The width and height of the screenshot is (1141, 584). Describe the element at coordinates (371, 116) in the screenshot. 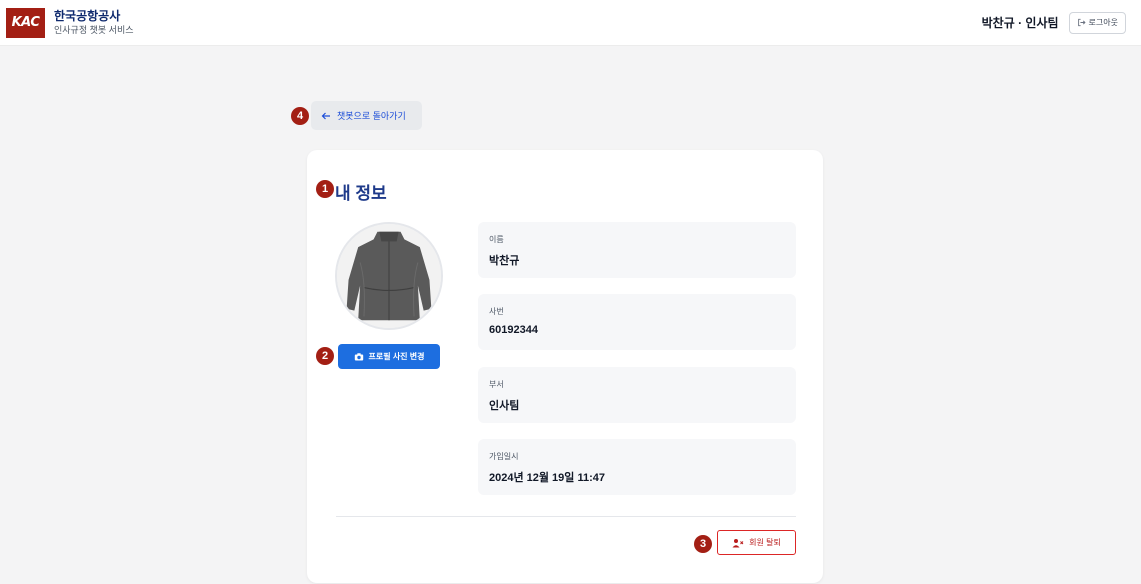

I see `back-label: 챗봇으로 돌아가기` at that location.